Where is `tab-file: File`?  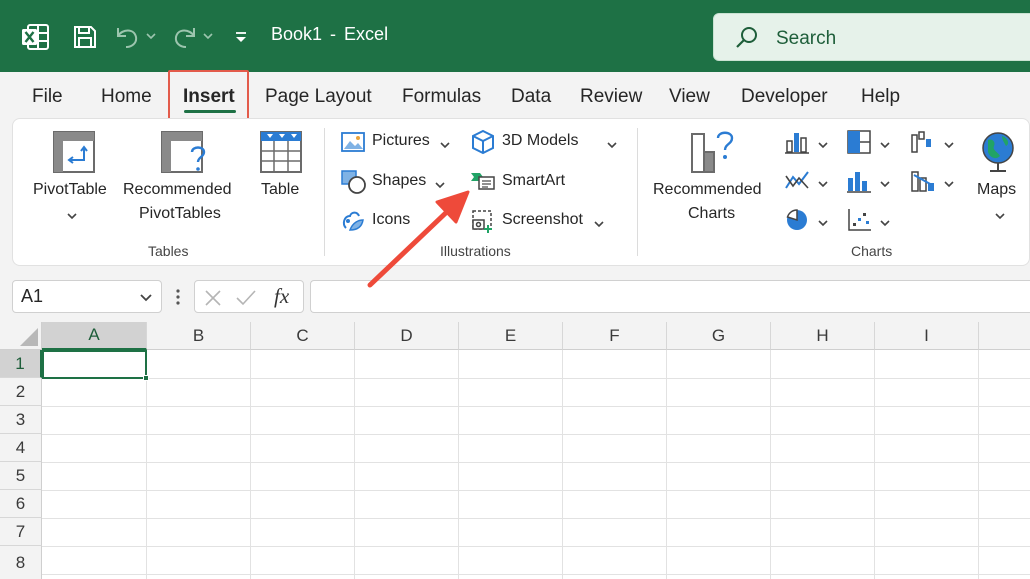
tab-file: File is located at coordinates (47, 97).